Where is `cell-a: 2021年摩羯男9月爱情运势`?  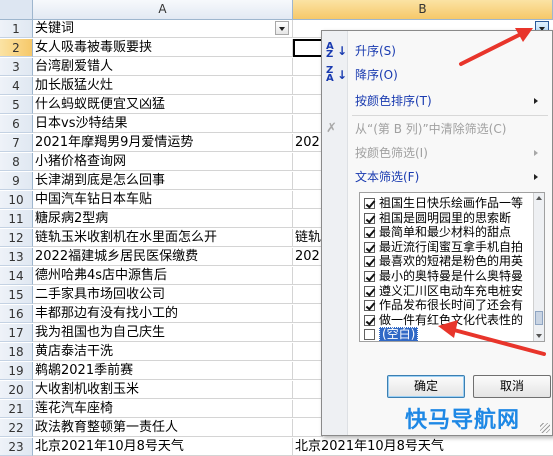
cell-a: 2021年摩羯男9月爱情运势 is located at coordinates (163, 143).